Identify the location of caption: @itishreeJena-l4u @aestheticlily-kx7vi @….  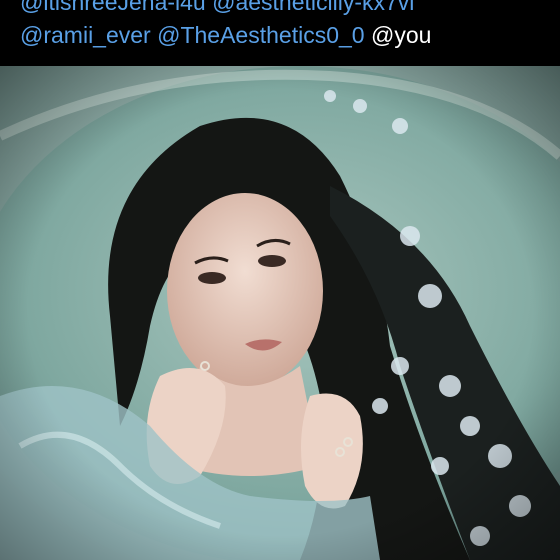
(280, 33).